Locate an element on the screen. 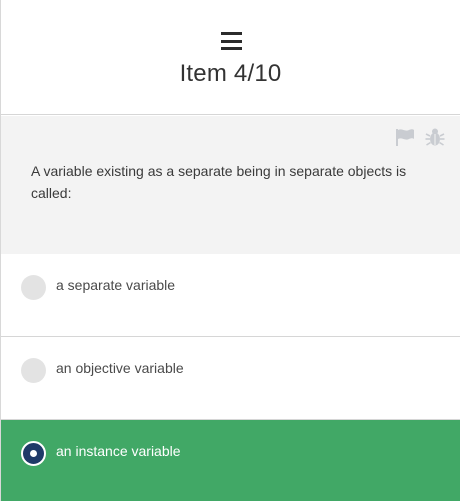 The height and width of the screenshot is (501, 460). radio-button-selected is located at coordinates (33, 453).